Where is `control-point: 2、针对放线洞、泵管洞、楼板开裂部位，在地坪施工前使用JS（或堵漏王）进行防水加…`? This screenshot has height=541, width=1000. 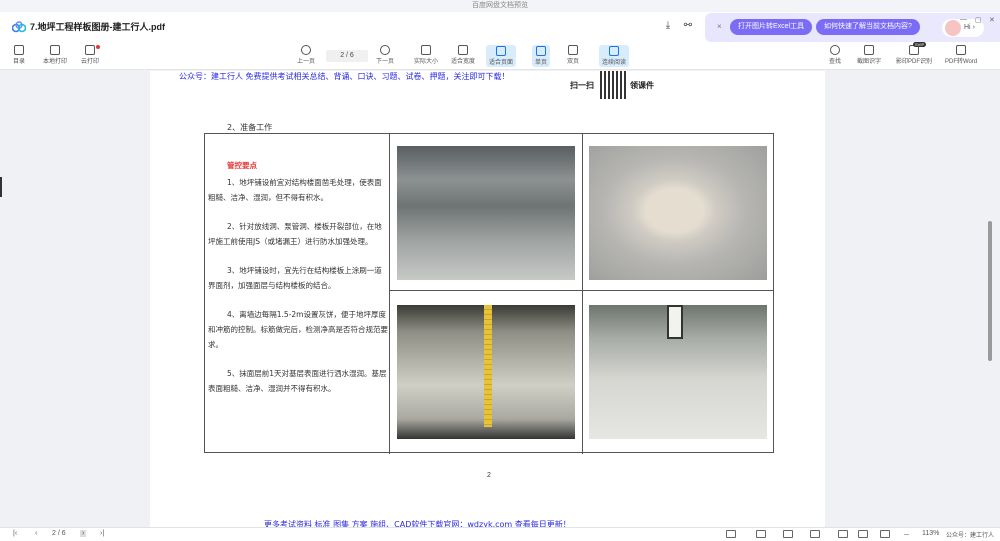
control-point: 2、针对放线洞、泵管洞、楼板开裂部位，在地坪施工前使用JS（或堵漏王）进行防水加… is located at coordinates (295, 234).